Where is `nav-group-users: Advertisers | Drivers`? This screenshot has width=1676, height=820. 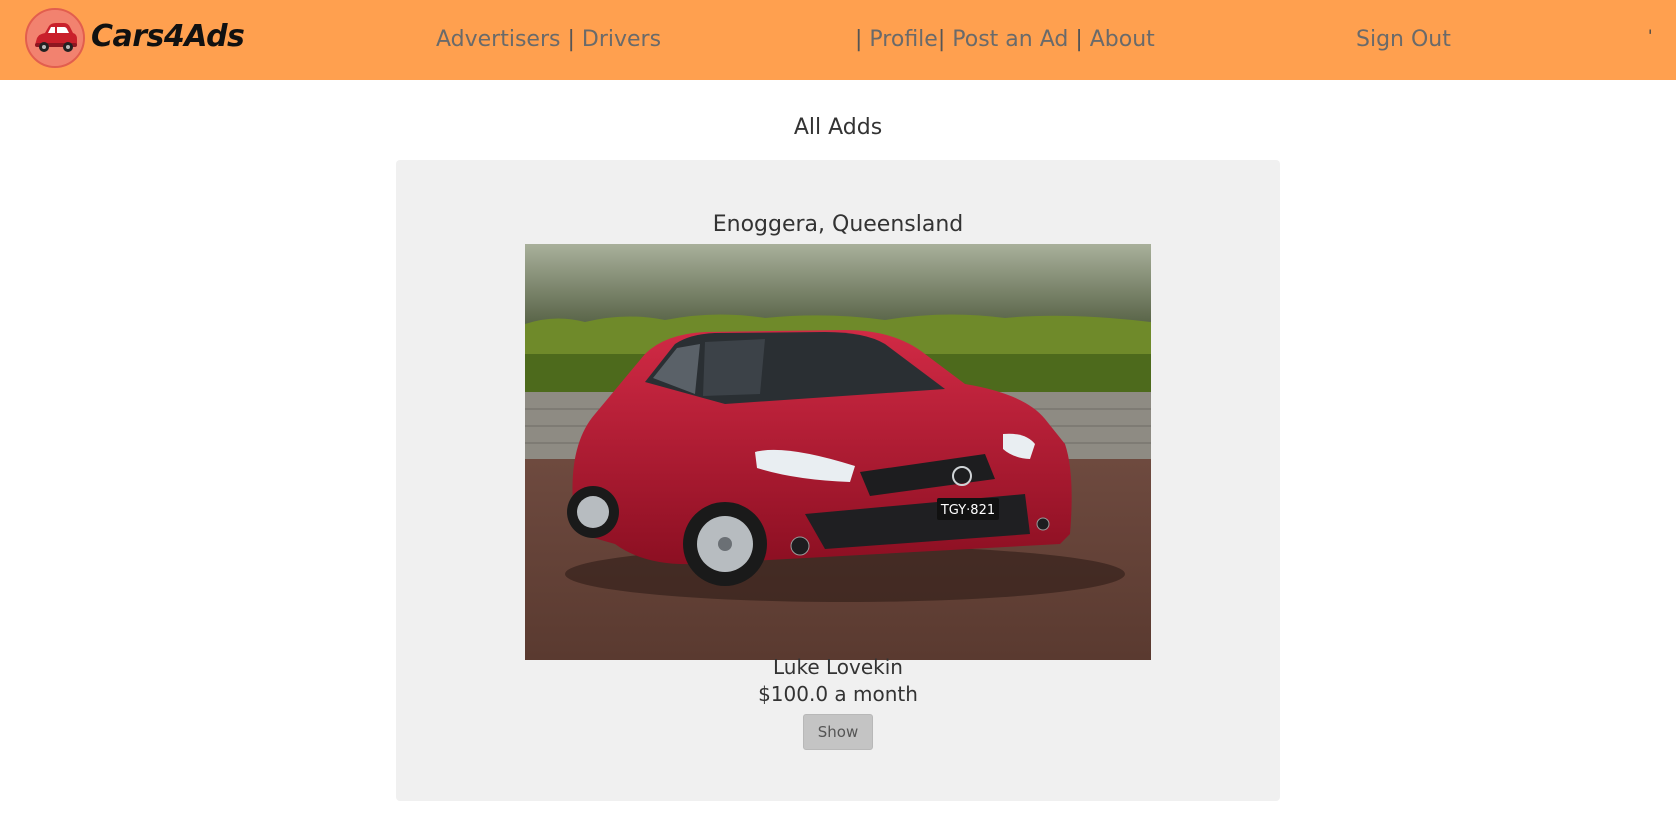
nav-group-users: Advertisers | Drivers is located at coordinates (548, 40).